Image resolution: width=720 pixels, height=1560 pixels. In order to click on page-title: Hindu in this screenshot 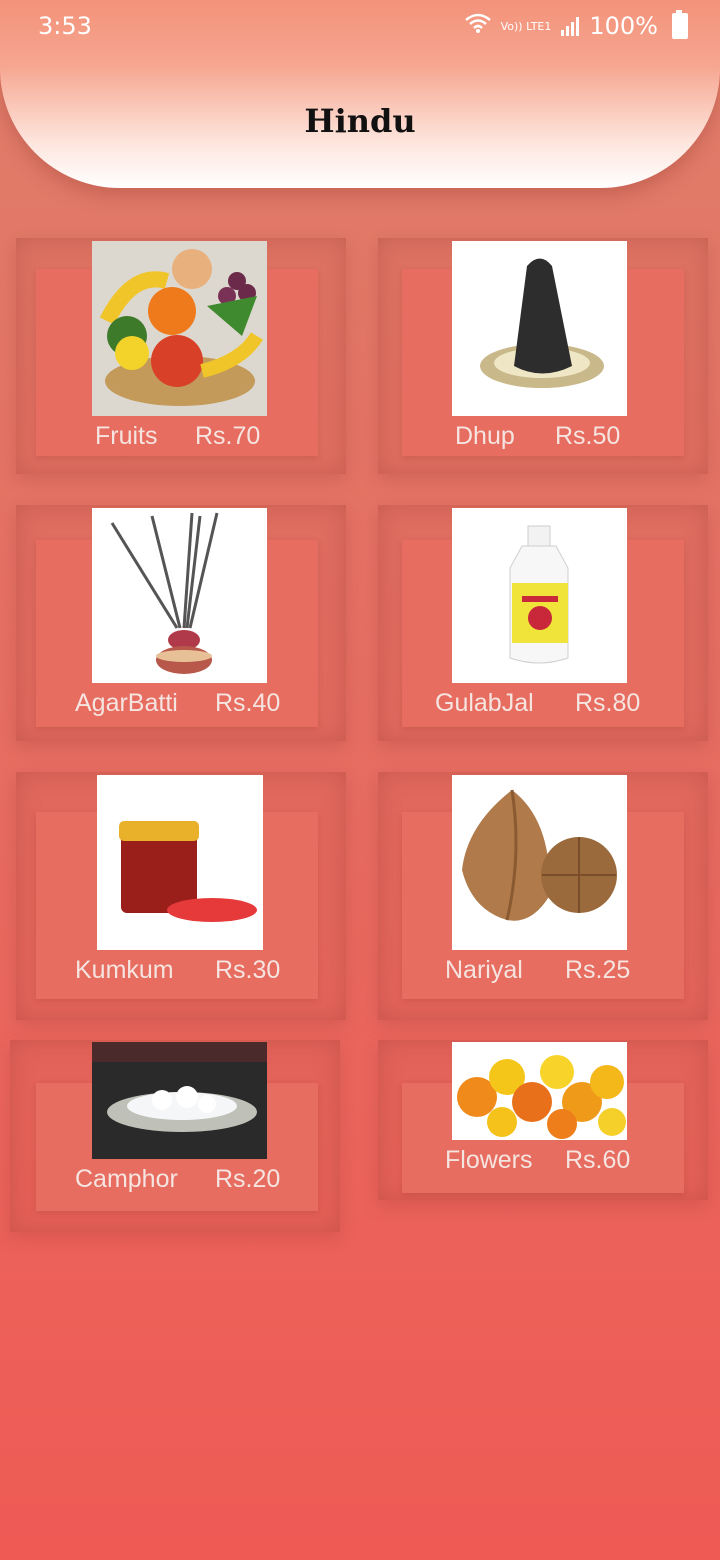, I will do `click(360, 121)`.